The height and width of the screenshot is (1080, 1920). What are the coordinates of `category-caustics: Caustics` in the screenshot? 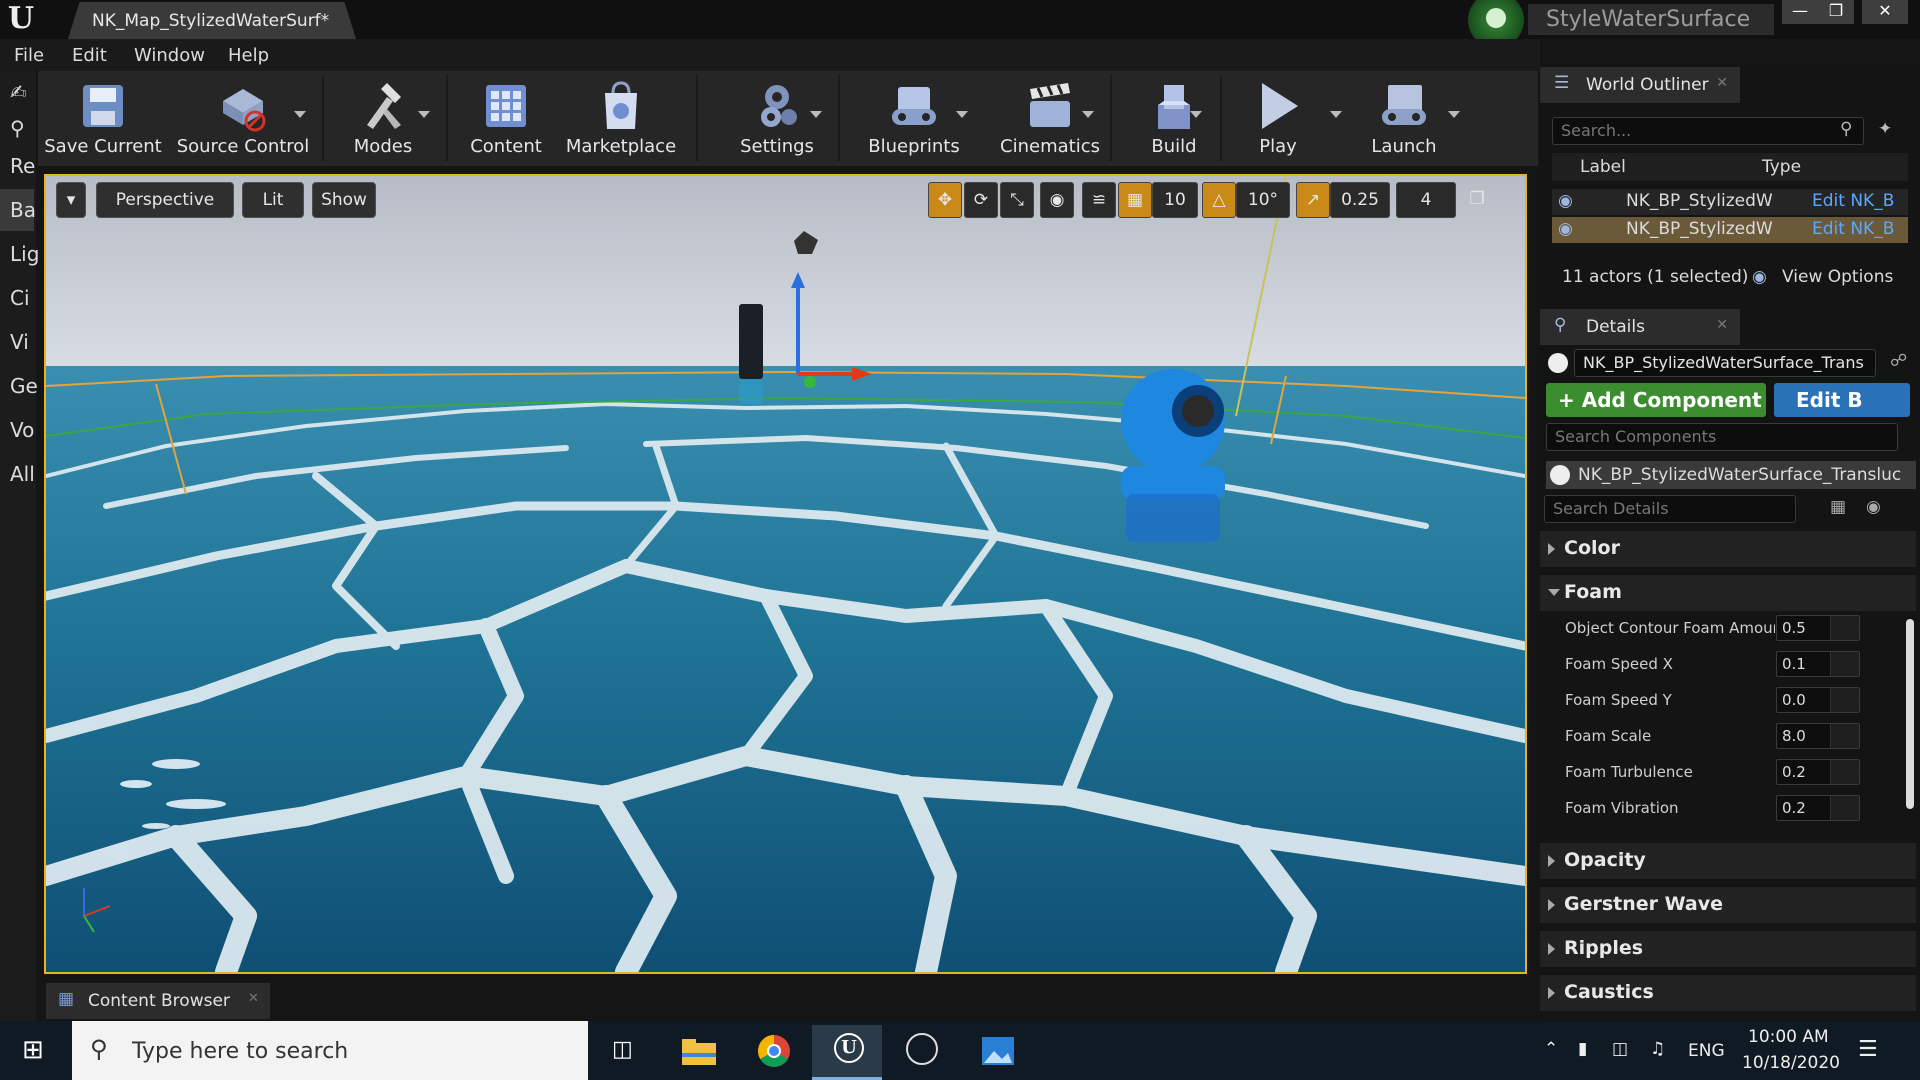 It's located at (1728, 993).